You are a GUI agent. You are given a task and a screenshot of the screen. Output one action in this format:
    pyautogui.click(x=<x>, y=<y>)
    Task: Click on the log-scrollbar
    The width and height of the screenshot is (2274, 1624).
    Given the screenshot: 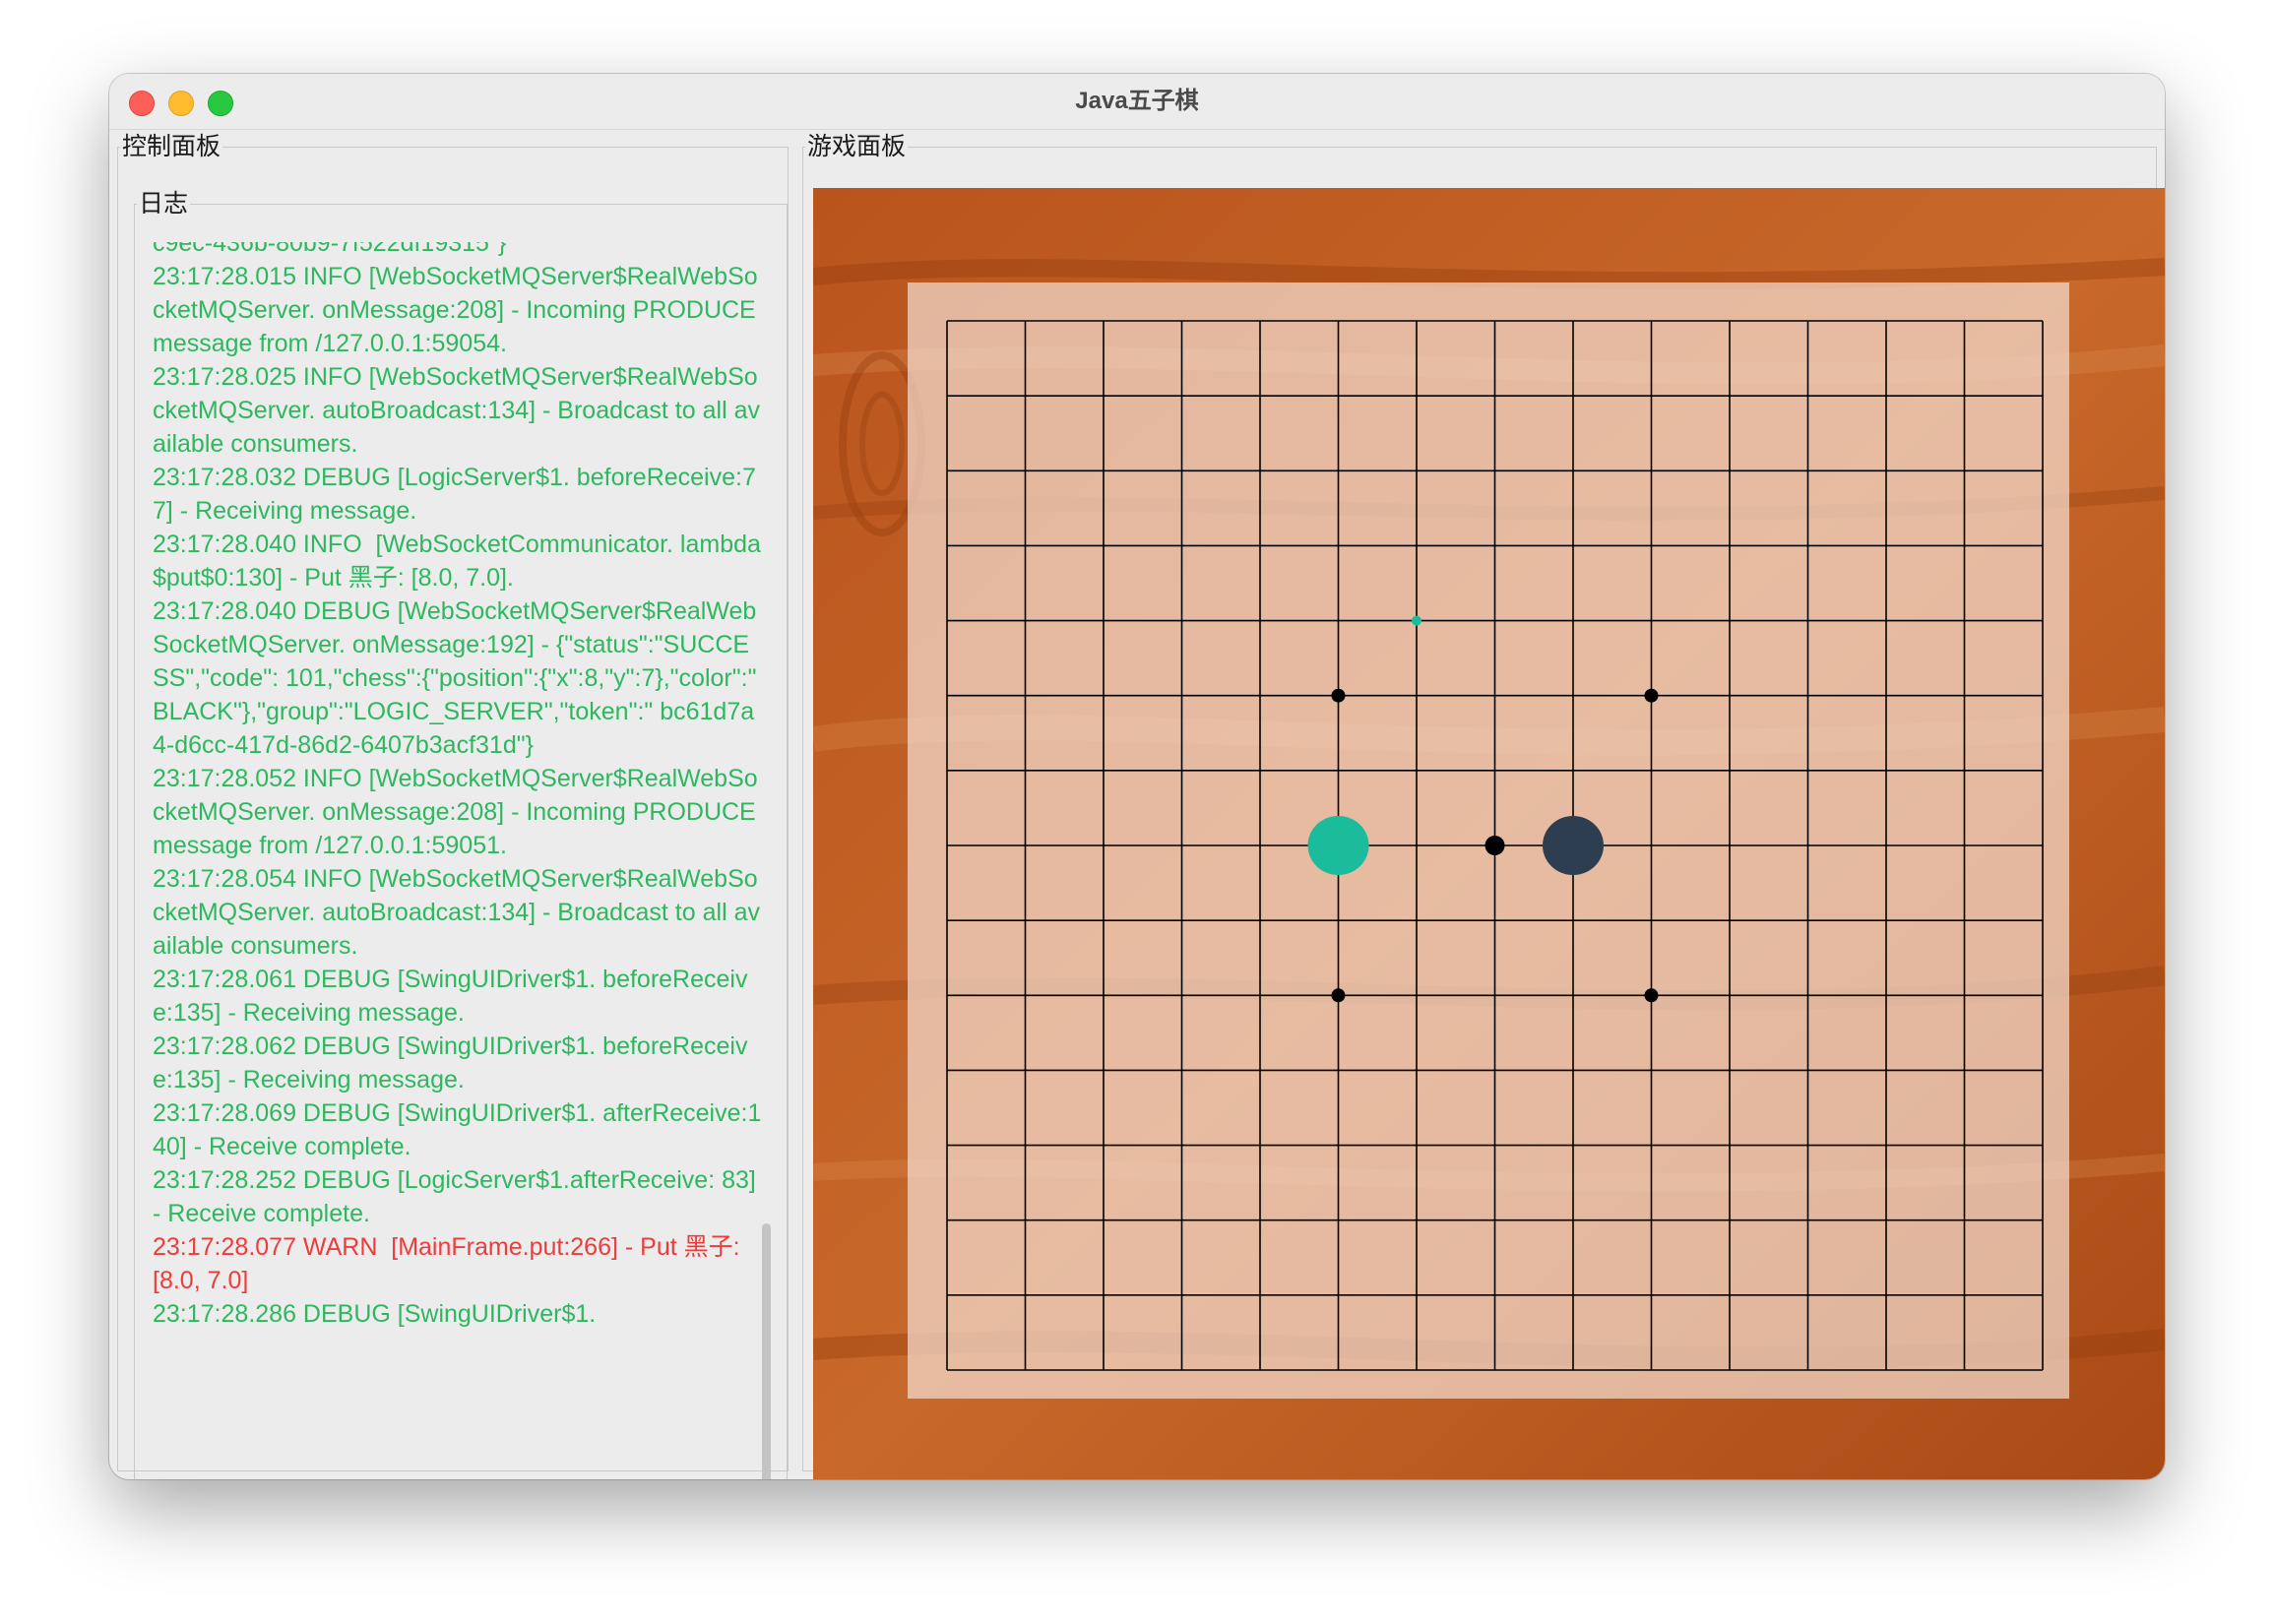 What is the action you would take?
    pyautogui.click(x=766, y=1351)
    